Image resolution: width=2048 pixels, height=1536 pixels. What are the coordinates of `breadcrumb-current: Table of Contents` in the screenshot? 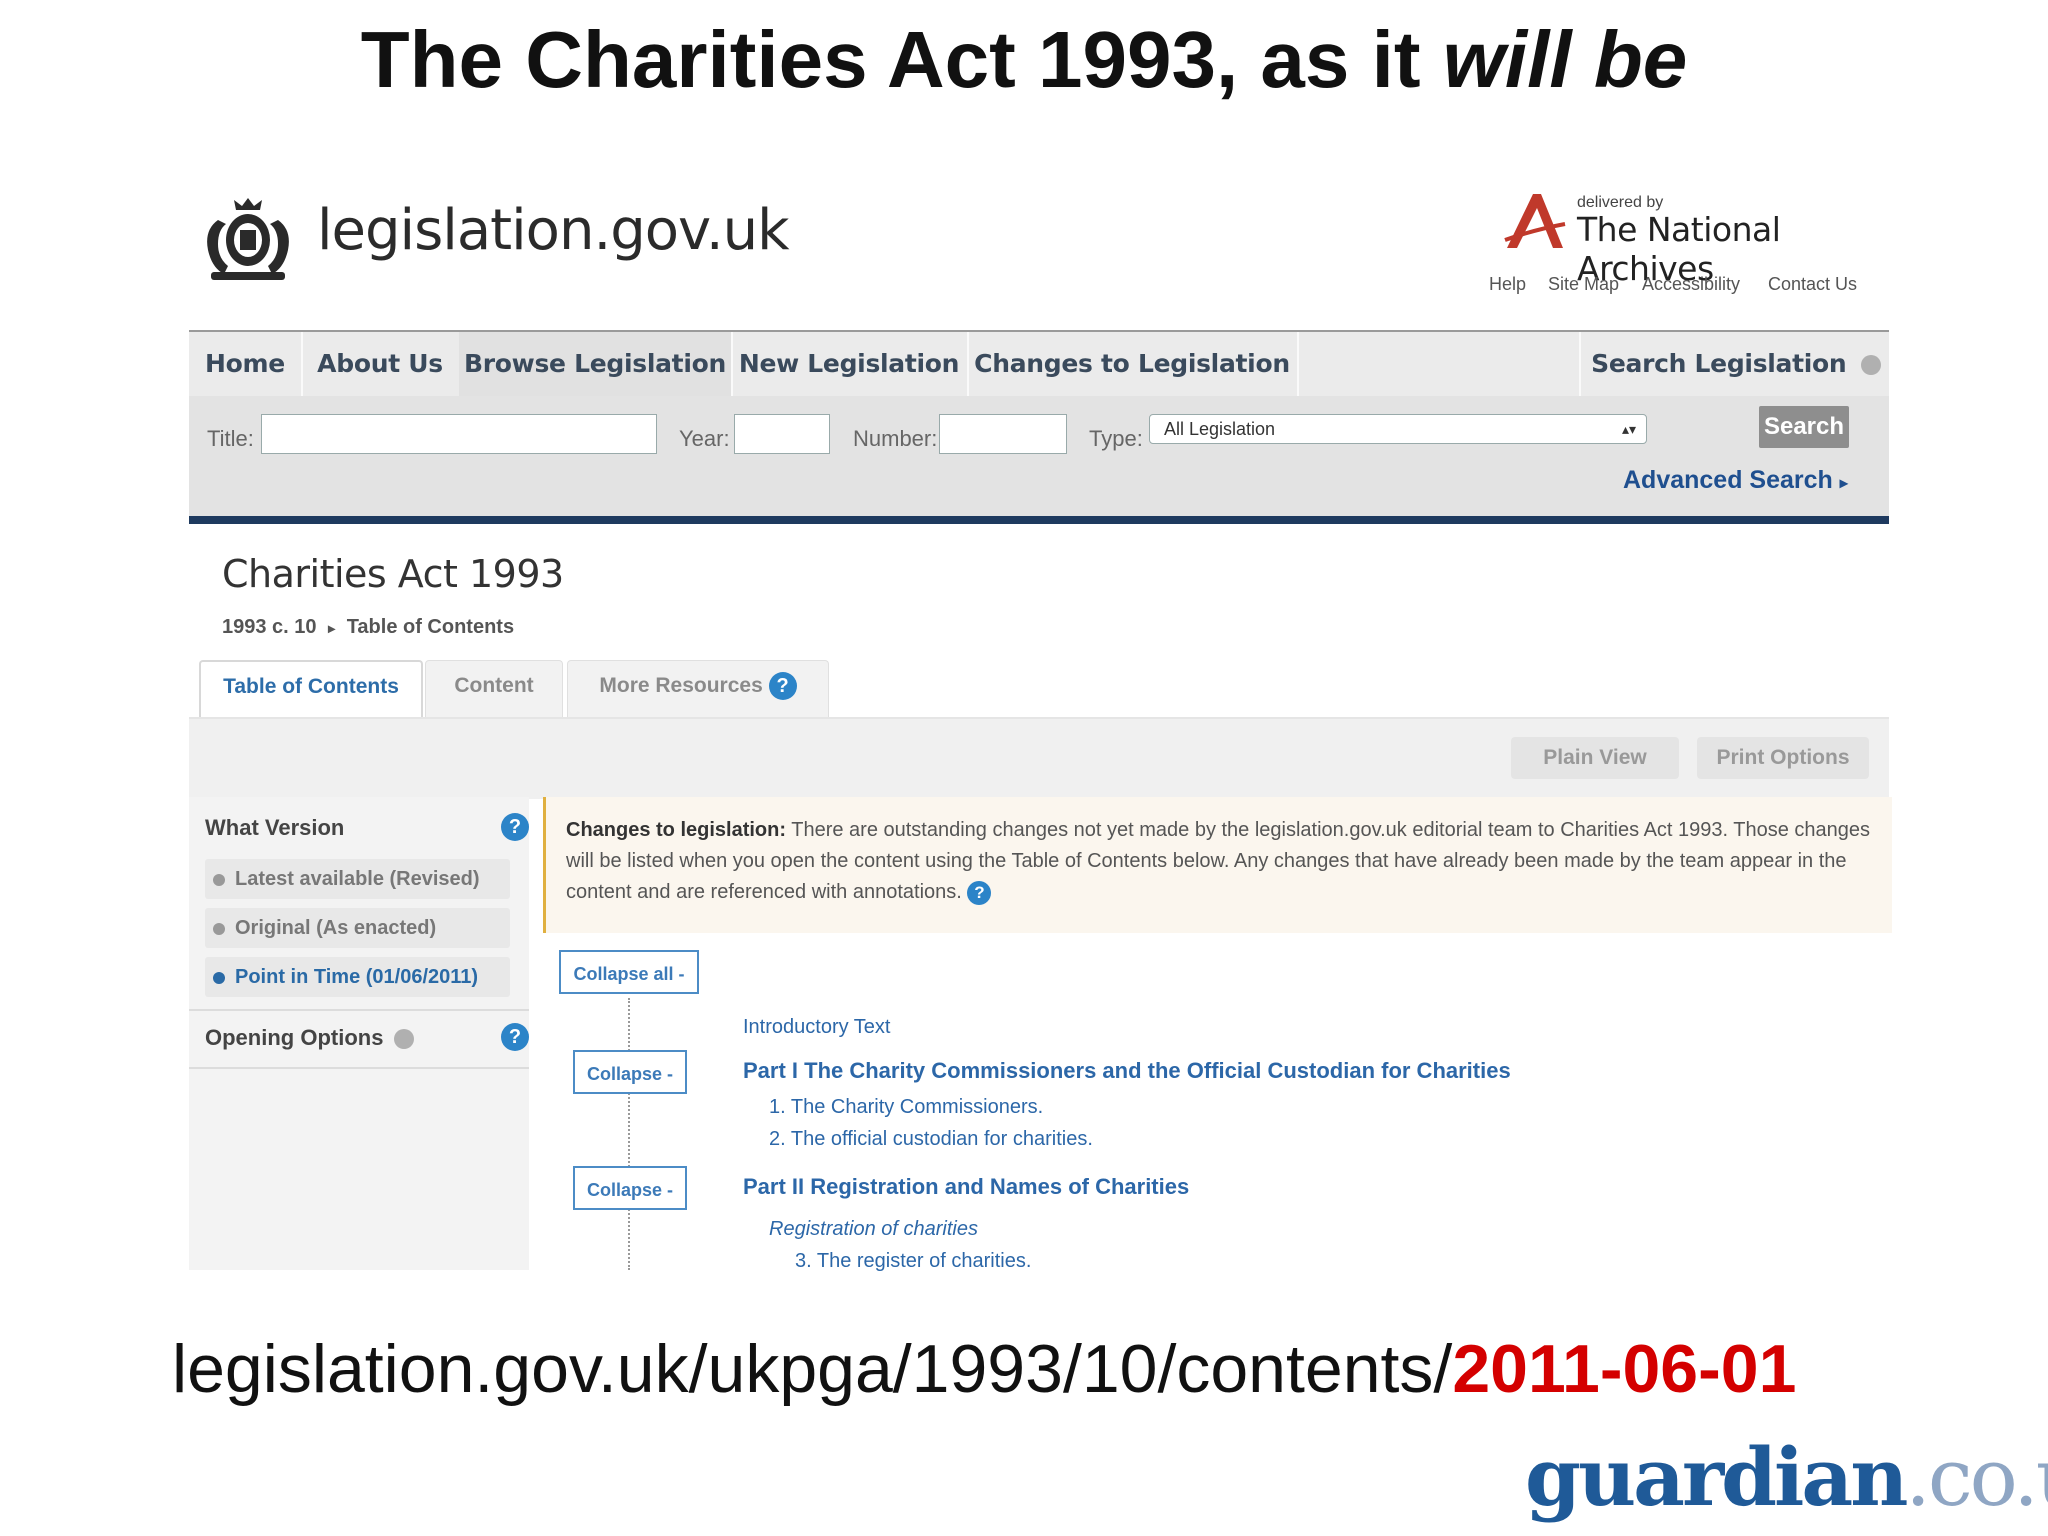 It's located at (430, 627).